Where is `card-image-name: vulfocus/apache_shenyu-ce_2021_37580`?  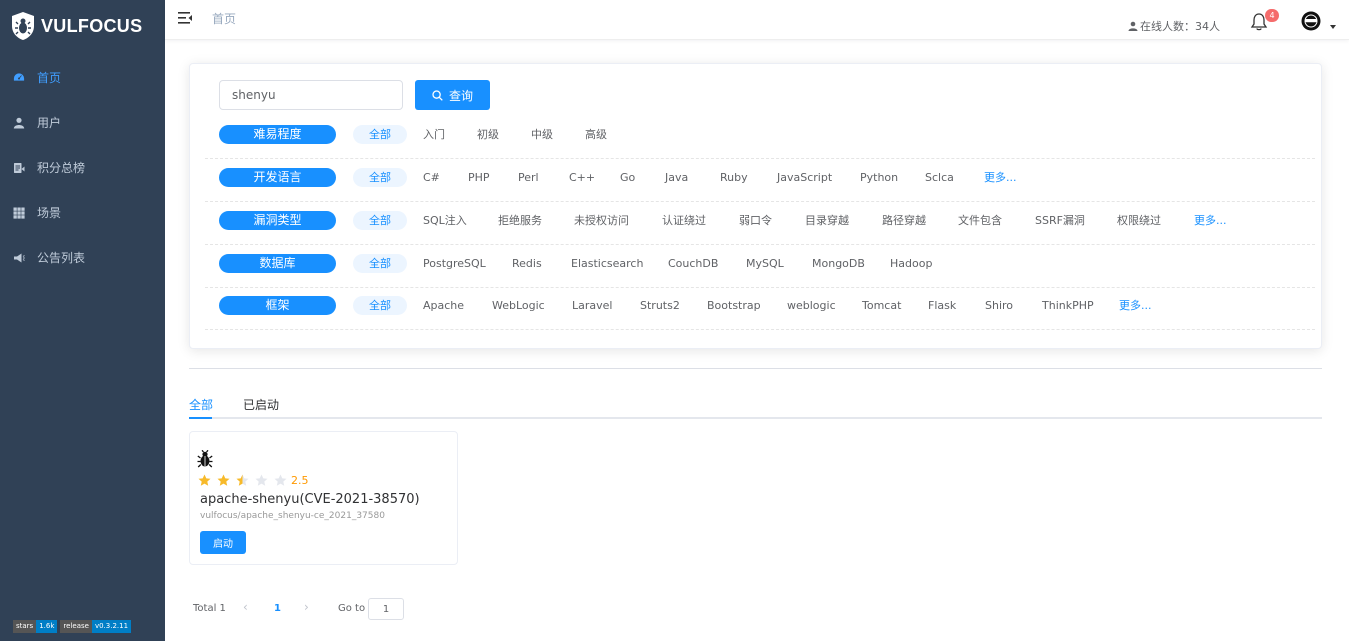 card-image-name: vulfocus/apache_shenyu-ce_2021_37580 is located at coordinates (292, 516).